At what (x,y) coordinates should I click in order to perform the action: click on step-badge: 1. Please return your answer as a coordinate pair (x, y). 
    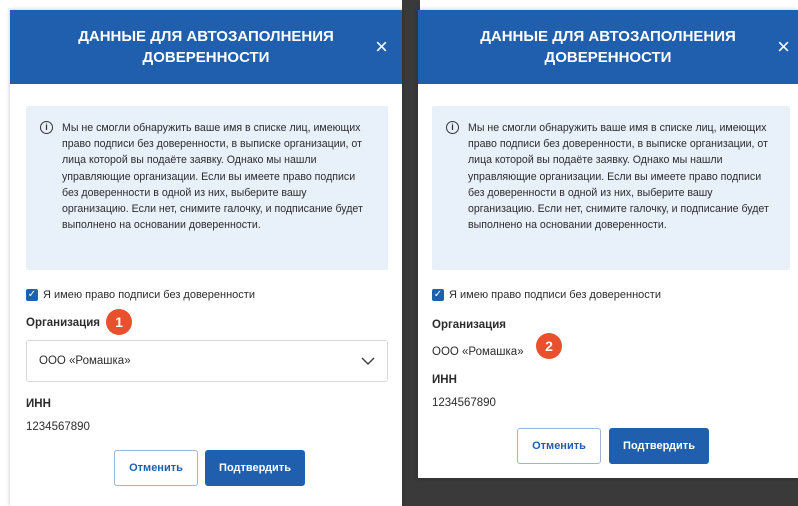
    Looking at the image, I should click on (119, 322).